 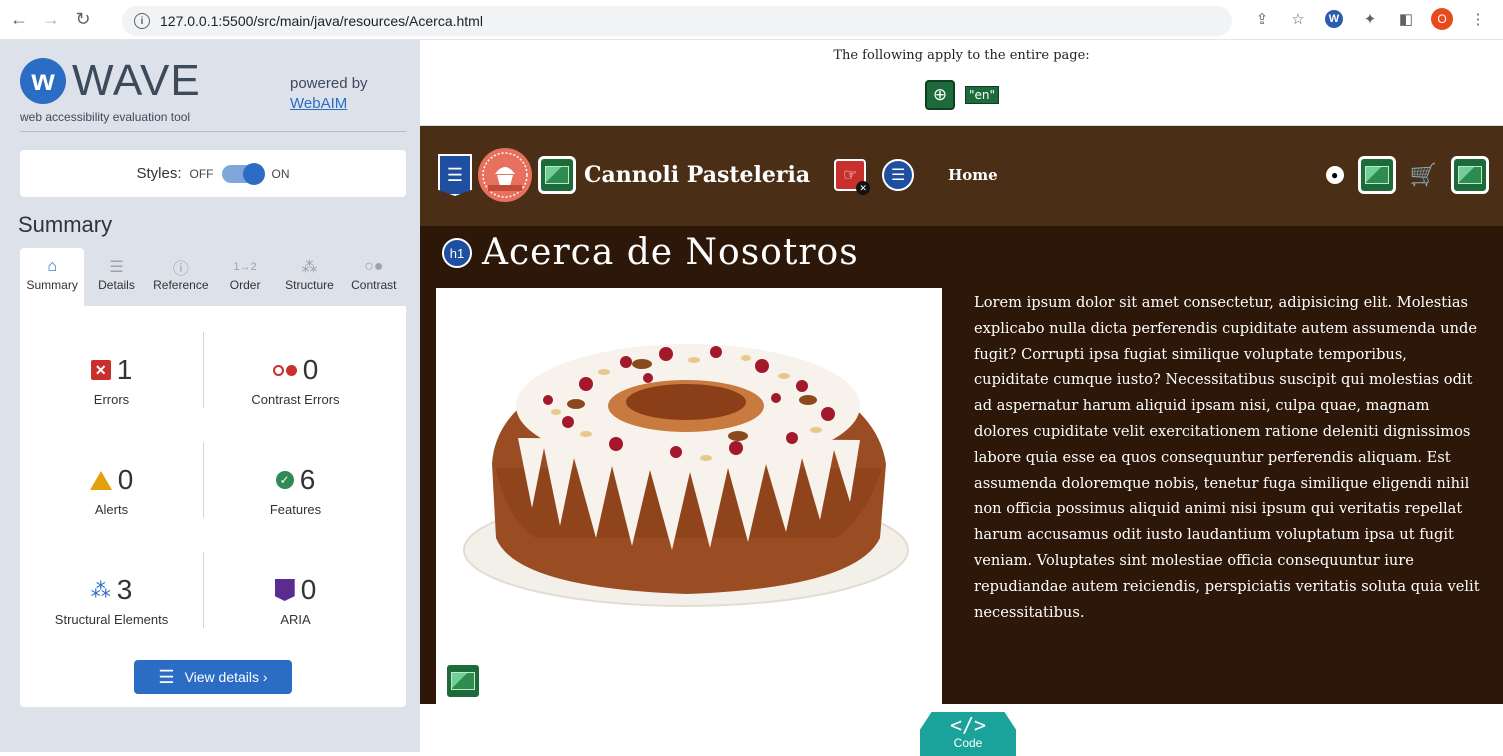 I want to click on page-bottom: </> Code, so click(x=961, y=730).